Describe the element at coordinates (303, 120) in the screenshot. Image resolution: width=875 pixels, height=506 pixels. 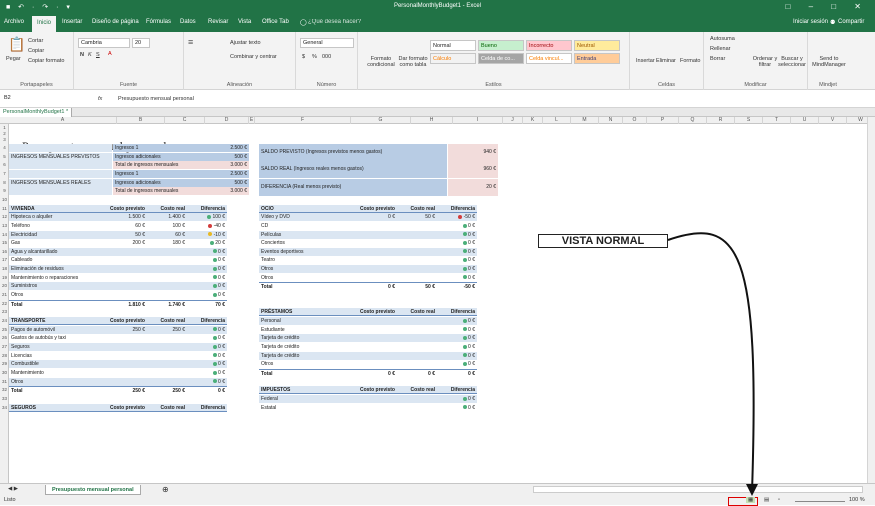
I see `column-header: F` at that location.